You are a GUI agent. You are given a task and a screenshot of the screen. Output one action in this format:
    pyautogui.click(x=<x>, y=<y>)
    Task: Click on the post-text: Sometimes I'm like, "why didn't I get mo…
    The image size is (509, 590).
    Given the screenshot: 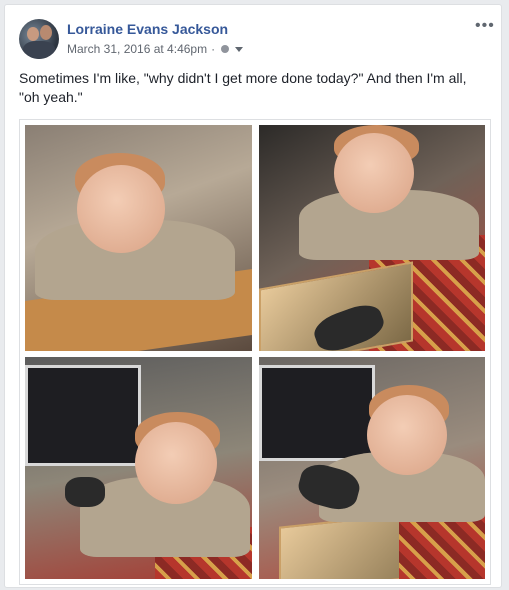 What is the action you would take?
    pyautogui.click(x=243, y=87)
    